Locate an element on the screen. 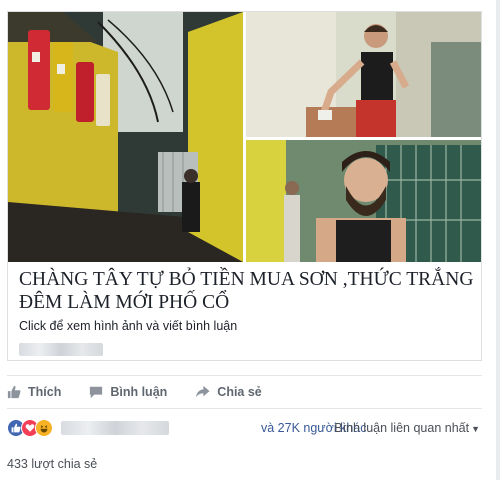 The image size is (500, 480). comment-button: Bình luận is located at coordinates (134, 392).